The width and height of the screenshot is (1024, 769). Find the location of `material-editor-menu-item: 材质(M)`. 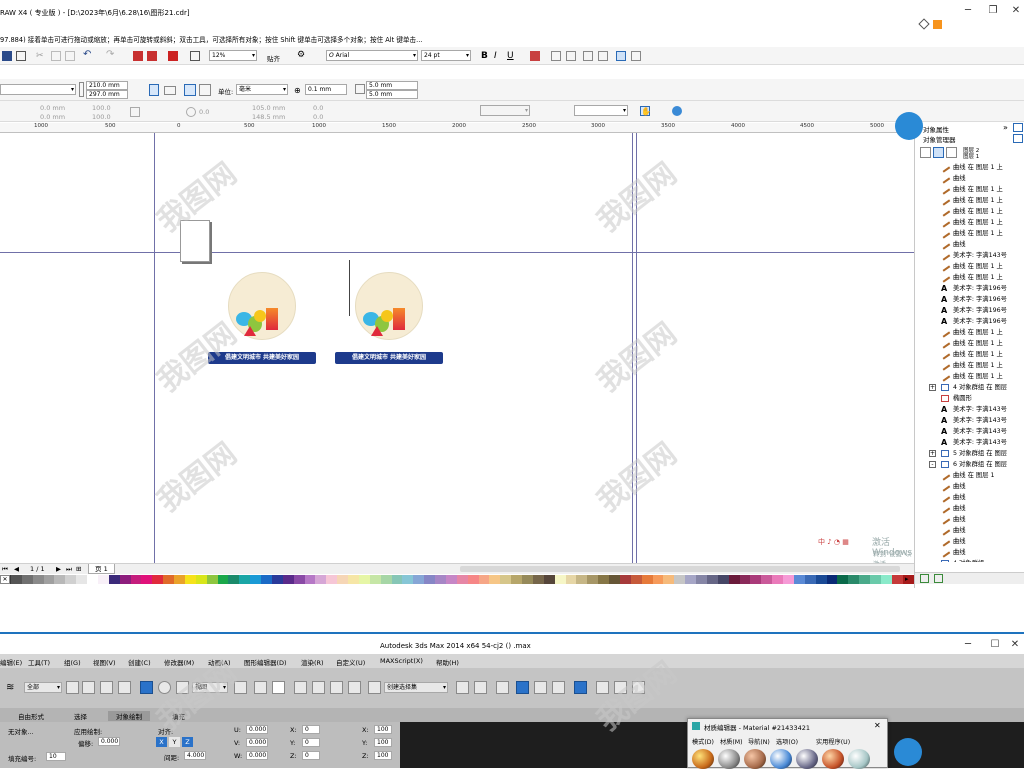

material-editor-menu-item: 材质(M) is located at coordinates (731, 741).